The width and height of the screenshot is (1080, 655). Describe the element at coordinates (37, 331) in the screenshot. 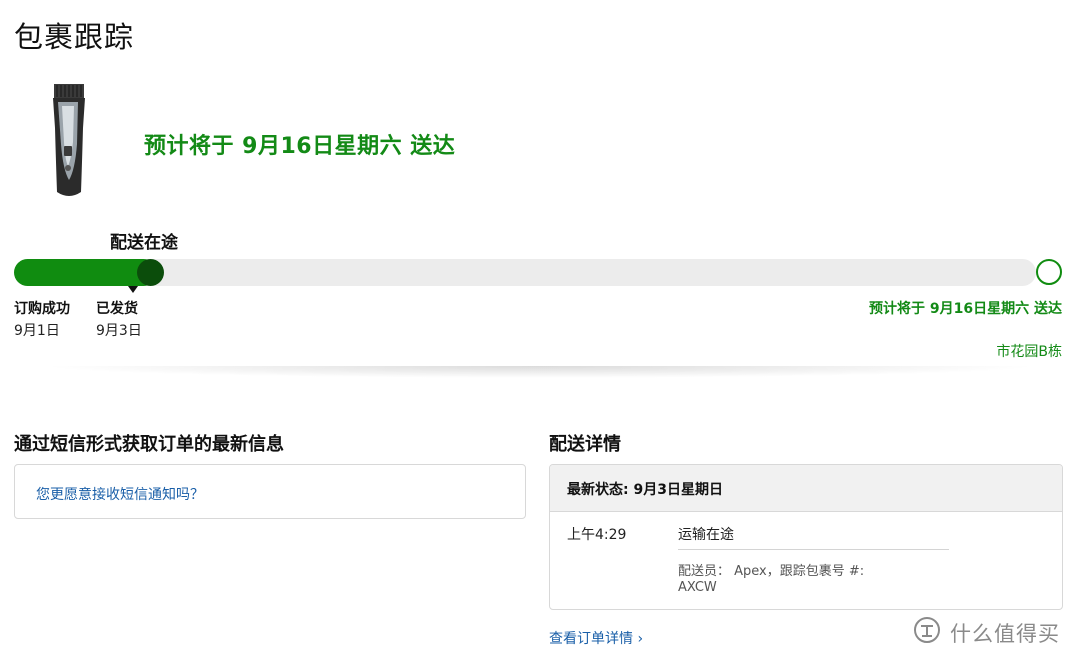

I see `step-ordered-date: 9月1日` at that location.